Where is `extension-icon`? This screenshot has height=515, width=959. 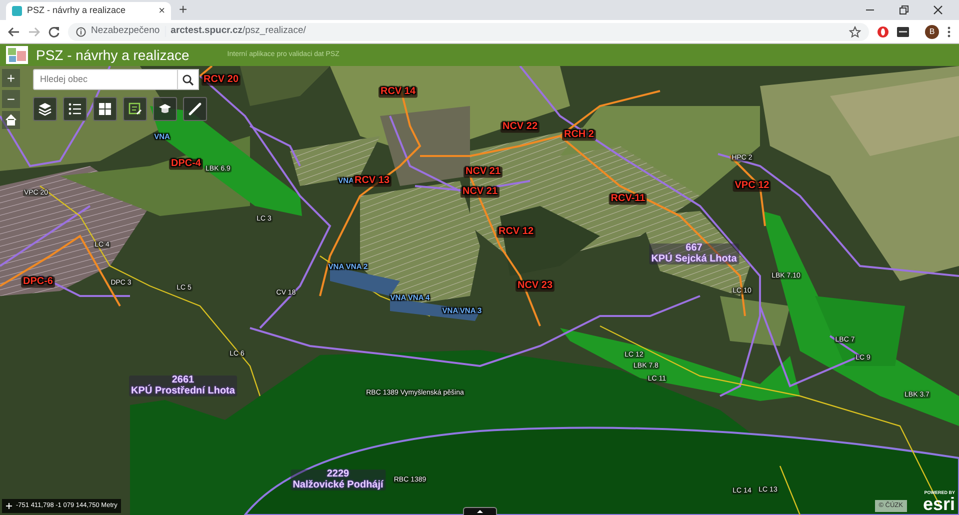
extension-icon is located at coordinates (903, 32).